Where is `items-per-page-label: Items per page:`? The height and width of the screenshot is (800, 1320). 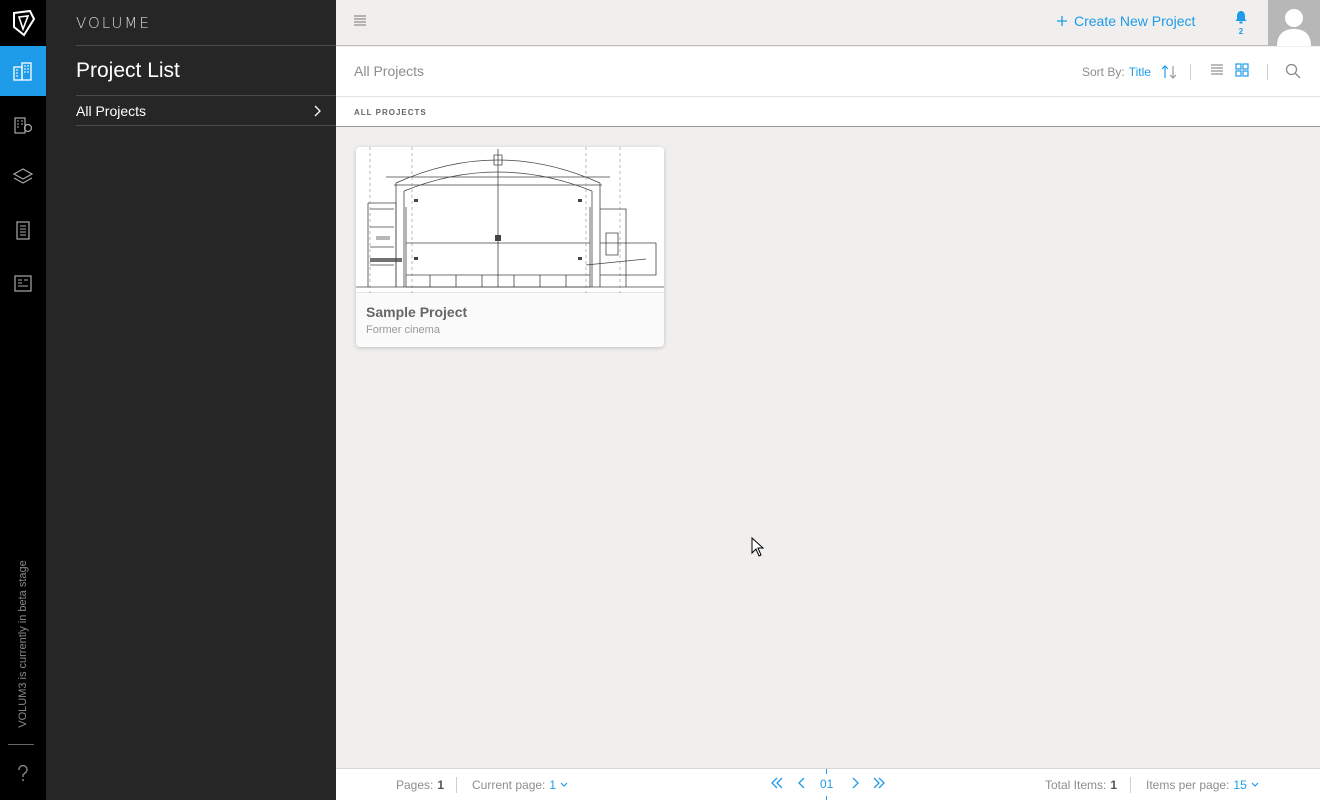 items-per-page-label: Items per page: is located at coordinates (1188, 785).